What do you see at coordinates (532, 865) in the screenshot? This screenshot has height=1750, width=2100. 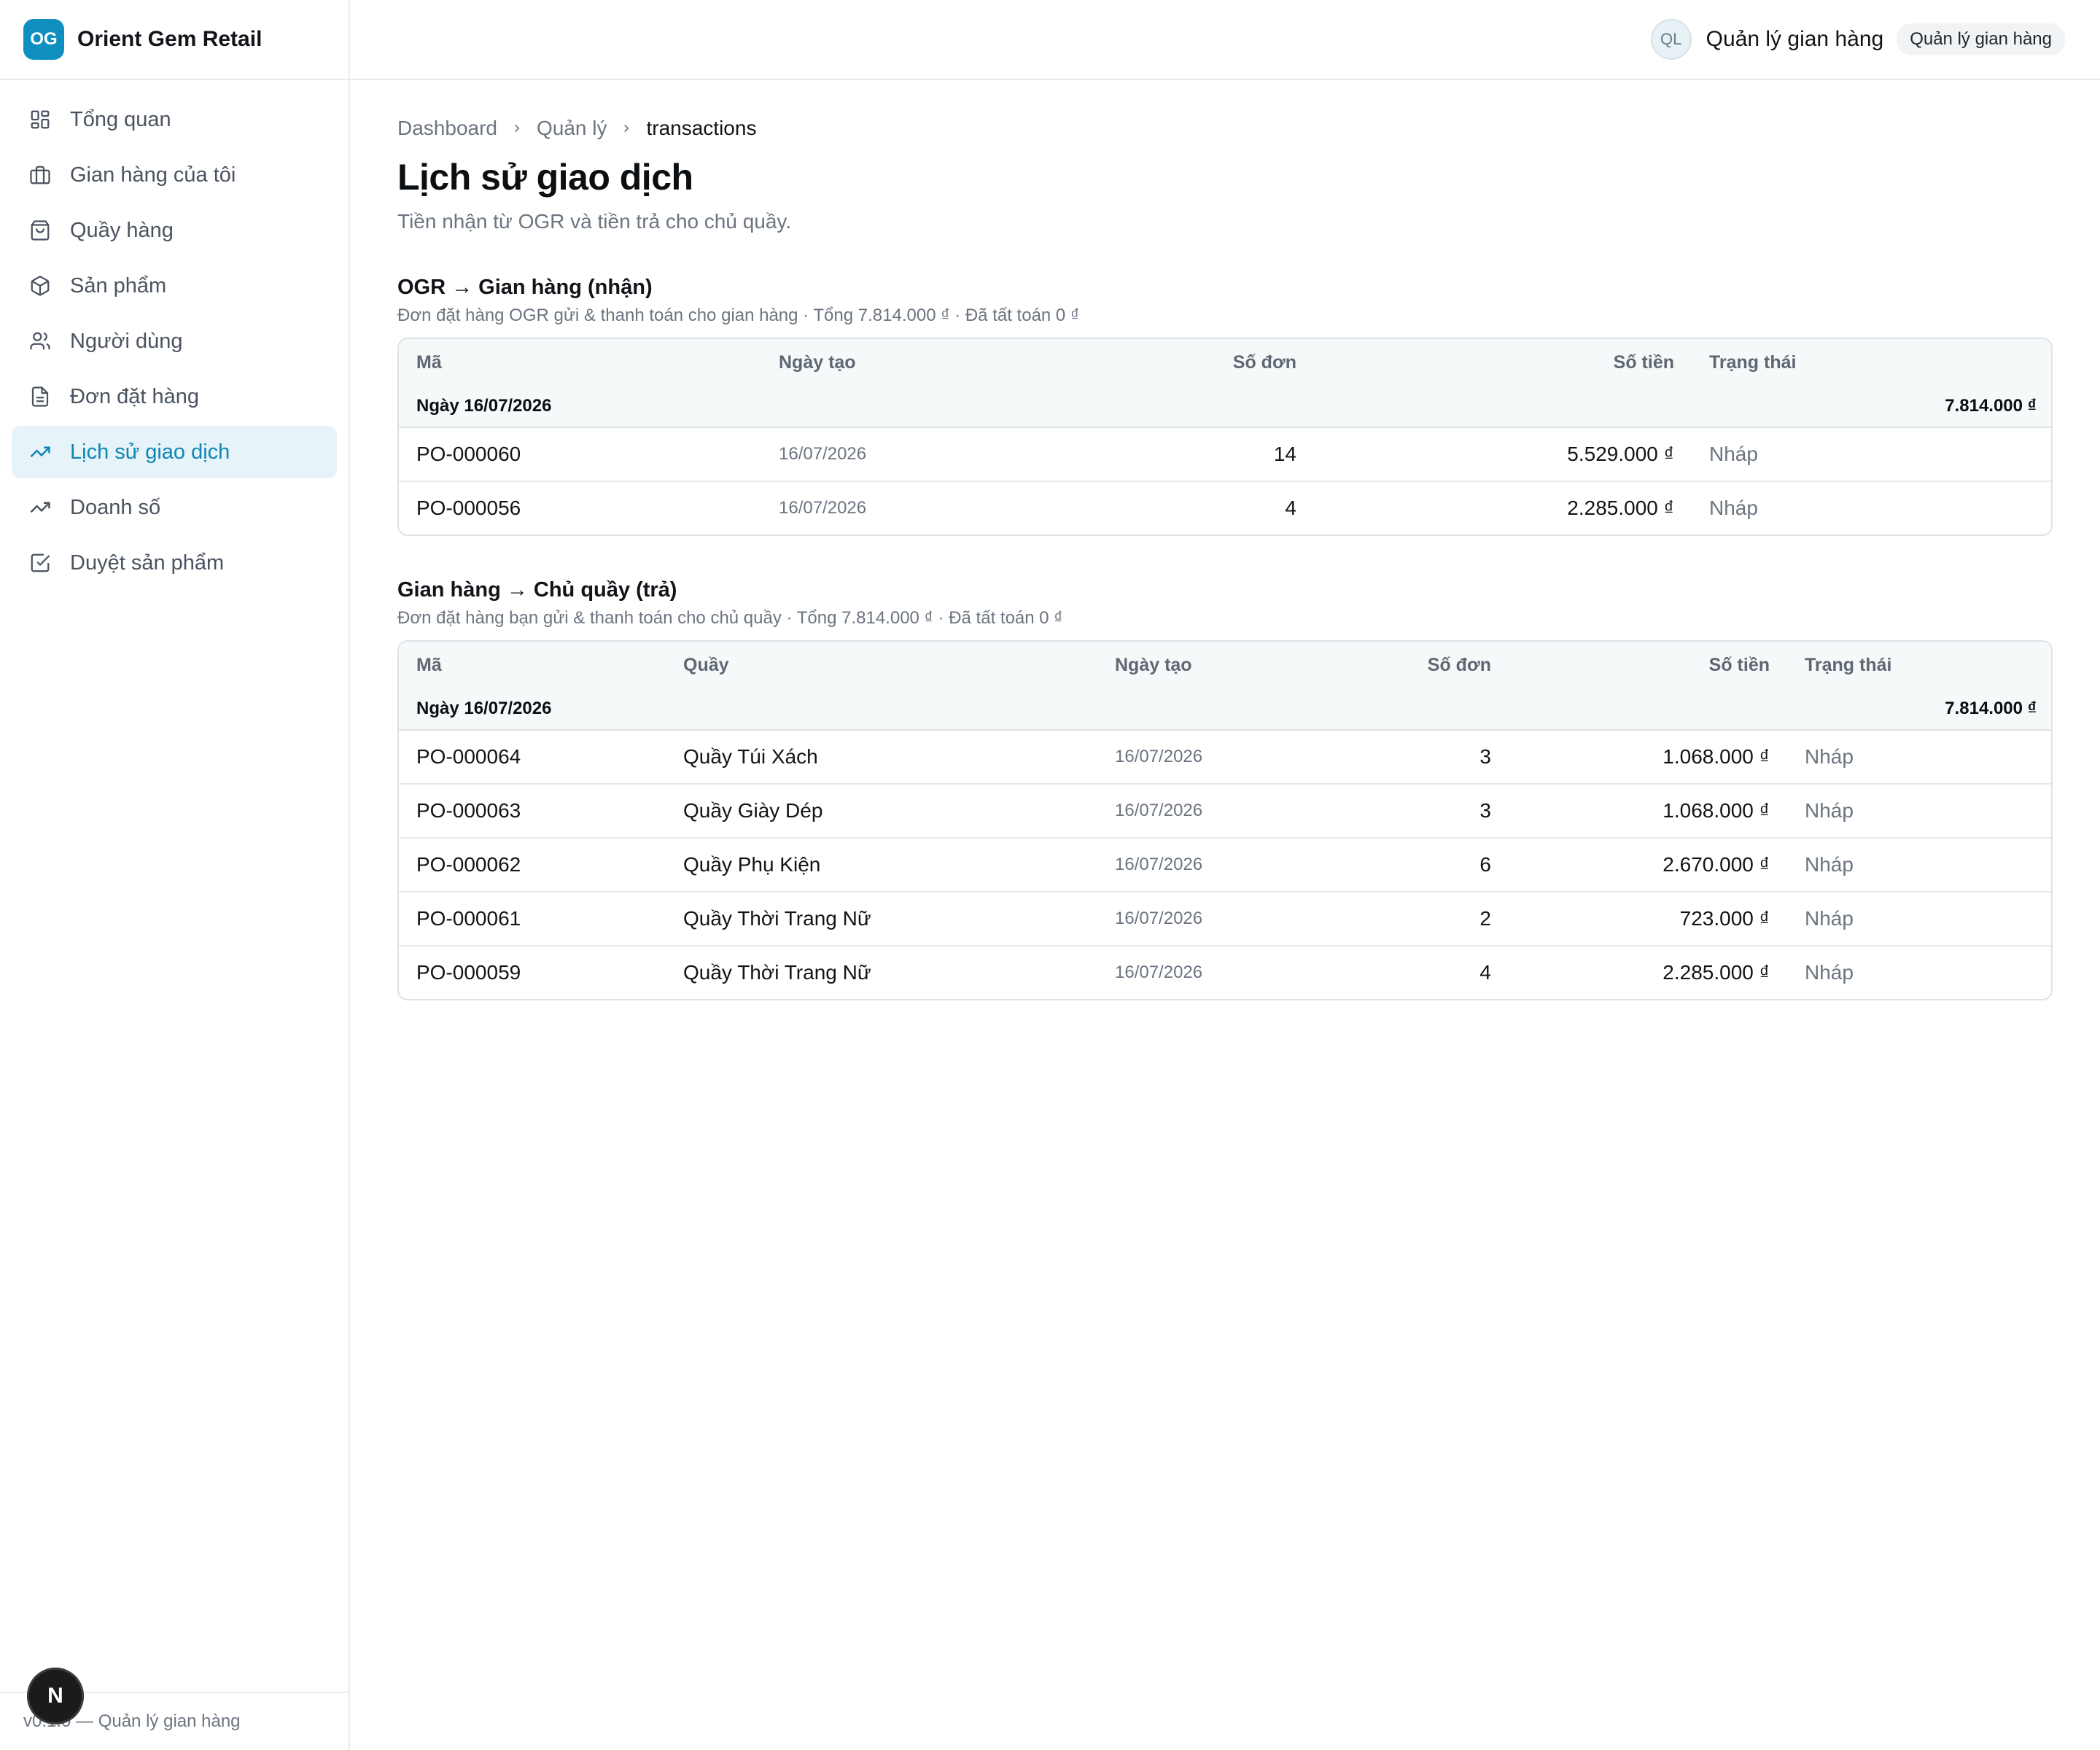 I see `cell-code: PO-000062` at bounding box center [532, 865].